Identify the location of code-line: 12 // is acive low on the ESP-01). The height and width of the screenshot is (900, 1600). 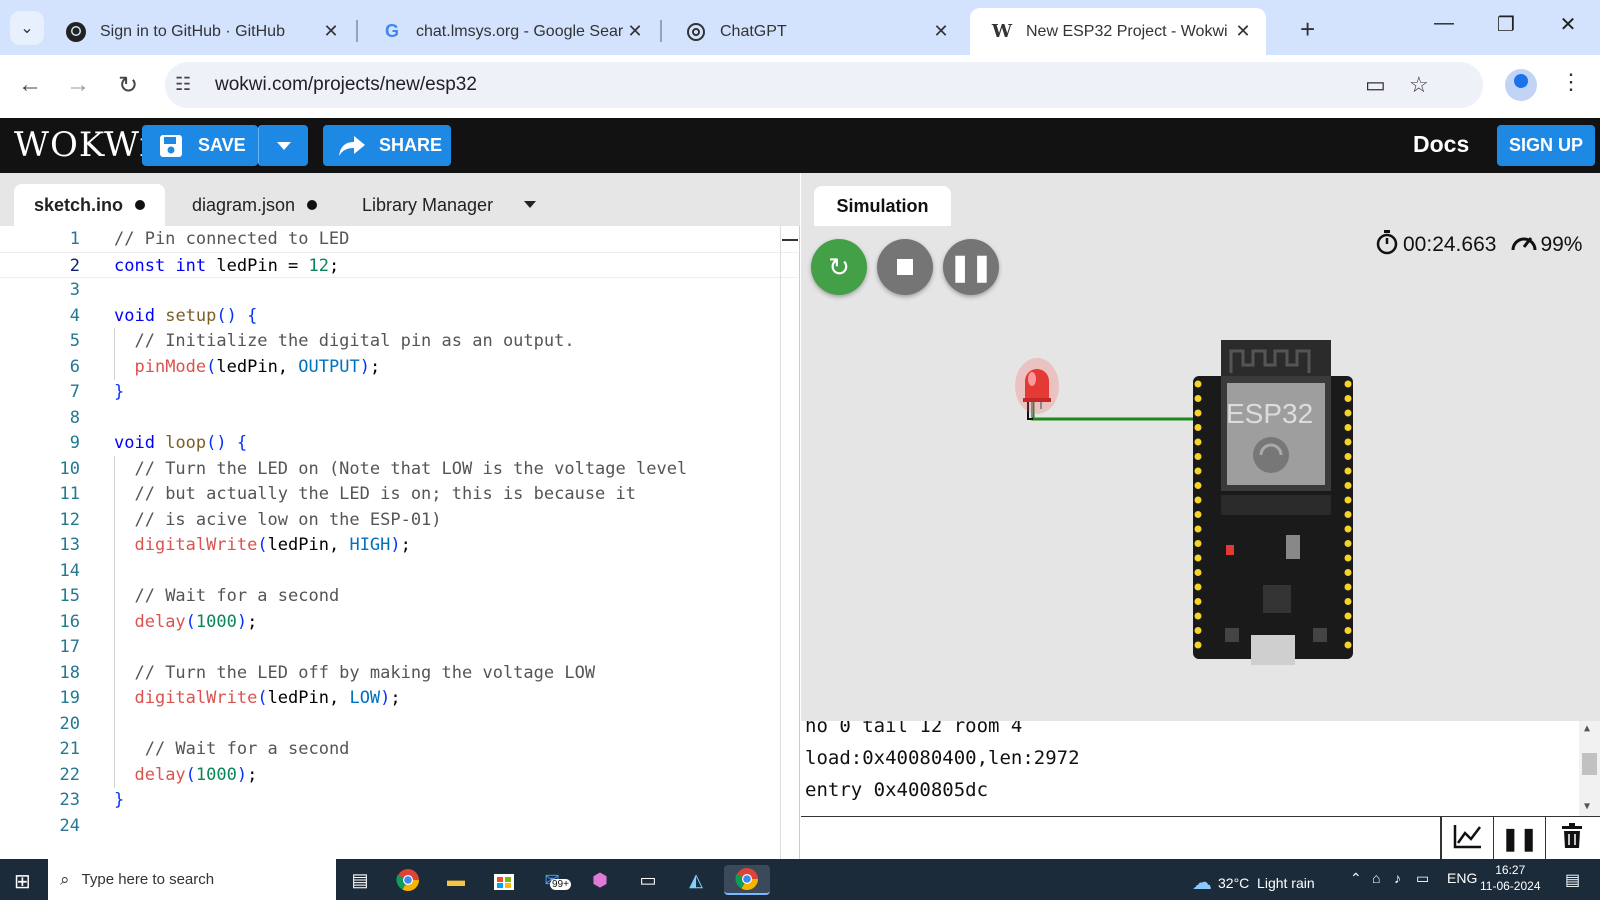
(399, 519).